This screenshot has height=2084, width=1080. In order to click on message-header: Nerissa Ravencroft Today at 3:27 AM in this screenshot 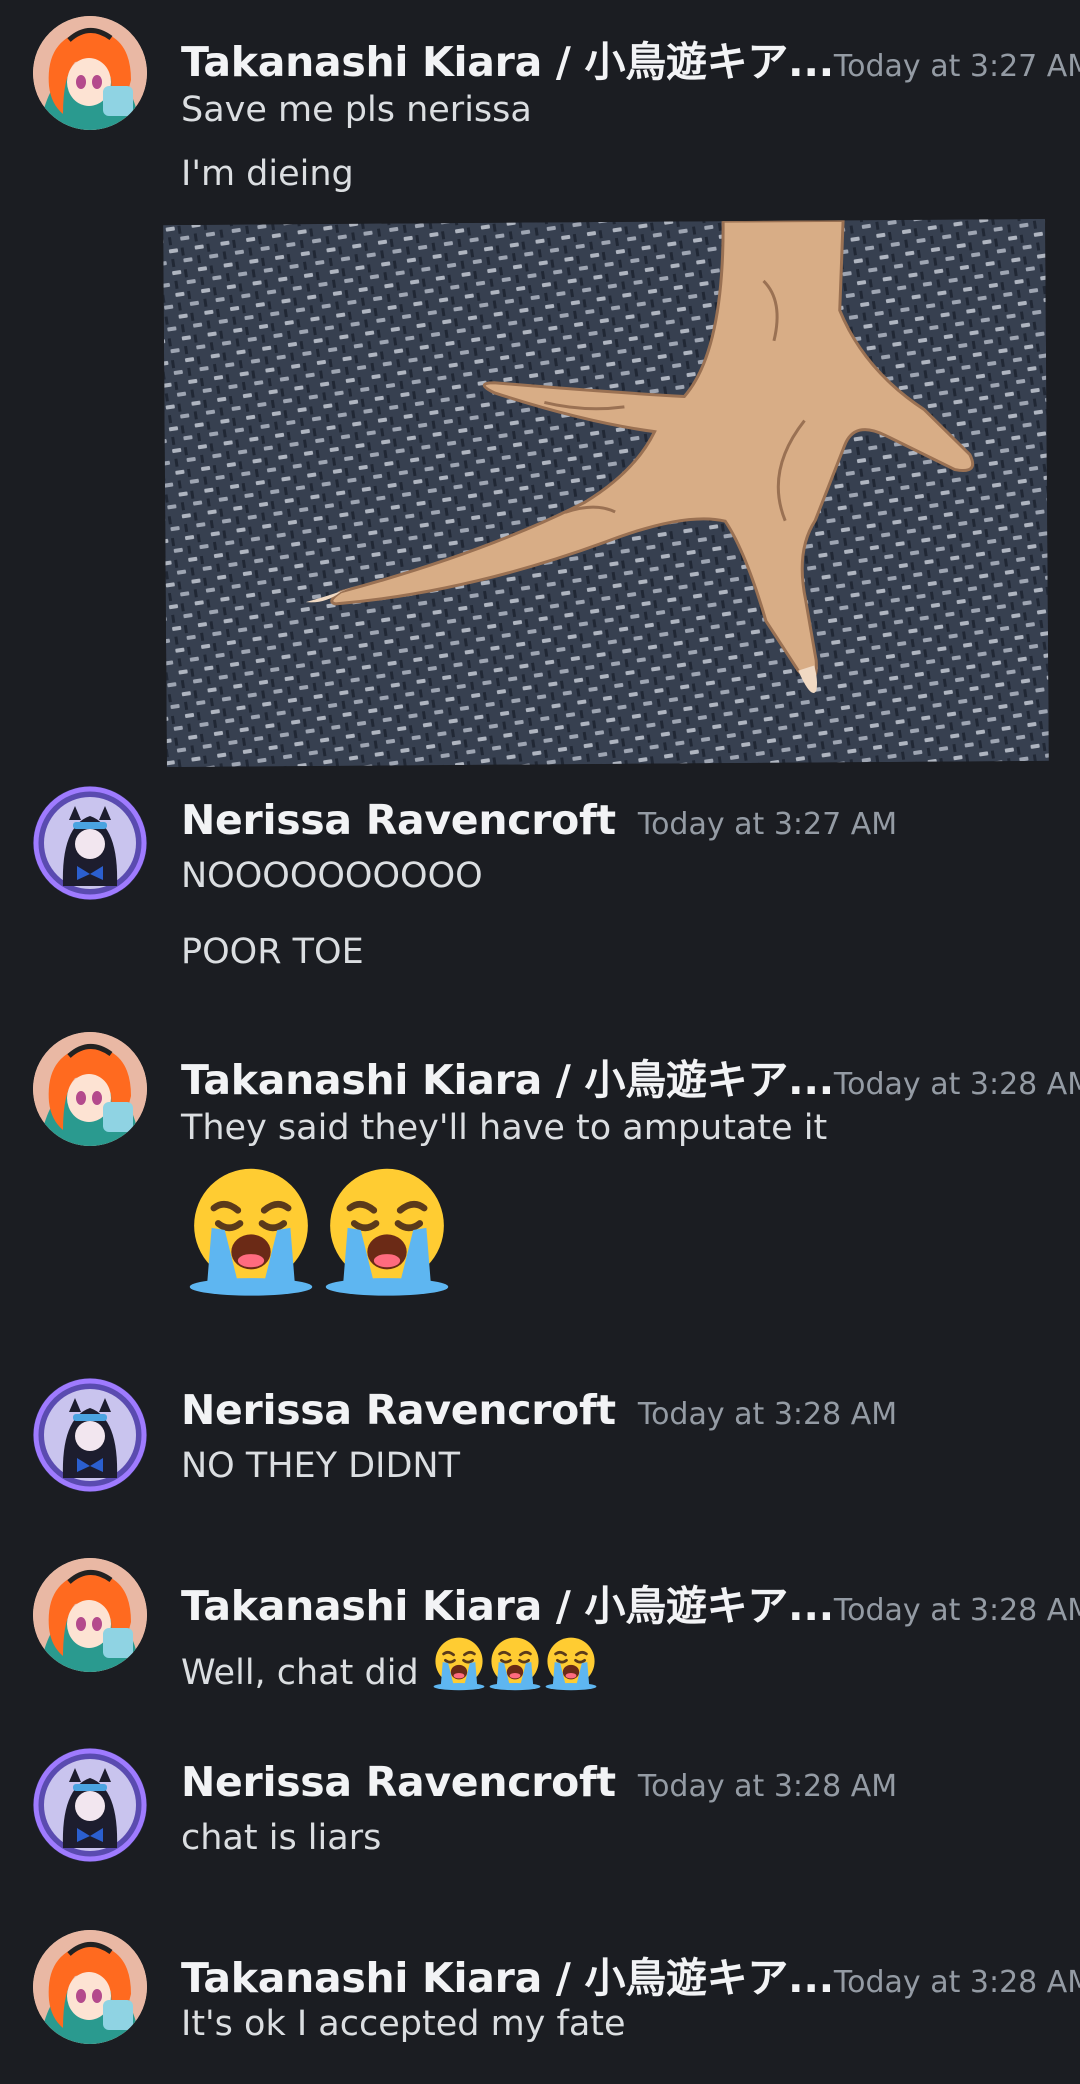, I will do `click(539, 820)`.